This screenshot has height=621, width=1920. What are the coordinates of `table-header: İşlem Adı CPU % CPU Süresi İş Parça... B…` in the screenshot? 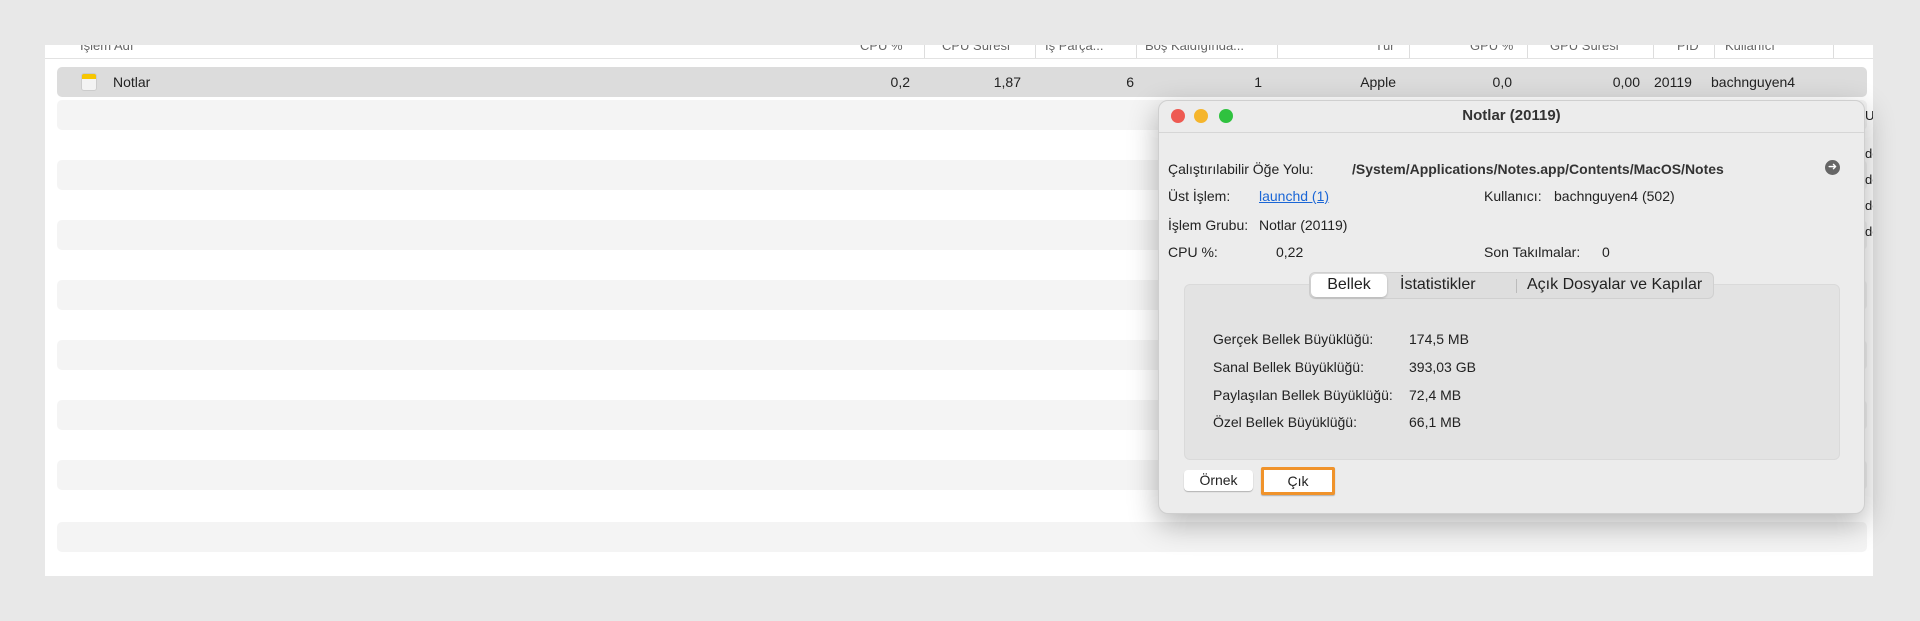 It's located at (959, 52).